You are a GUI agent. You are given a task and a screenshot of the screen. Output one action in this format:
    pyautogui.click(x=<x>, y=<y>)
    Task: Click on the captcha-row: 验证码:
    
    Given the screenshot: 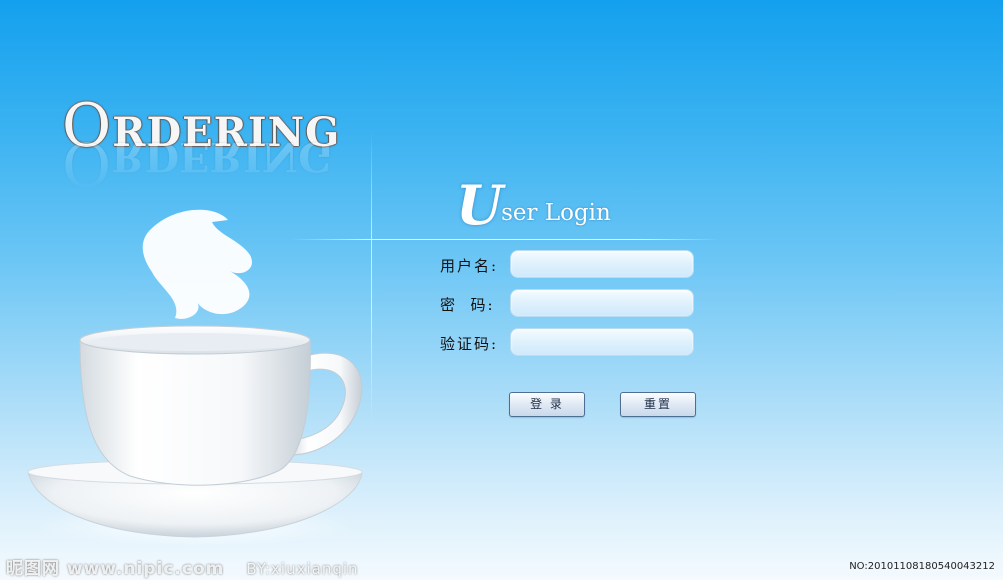 What is the action you would take?
    pyautogui.click(x=565, y=343)
    